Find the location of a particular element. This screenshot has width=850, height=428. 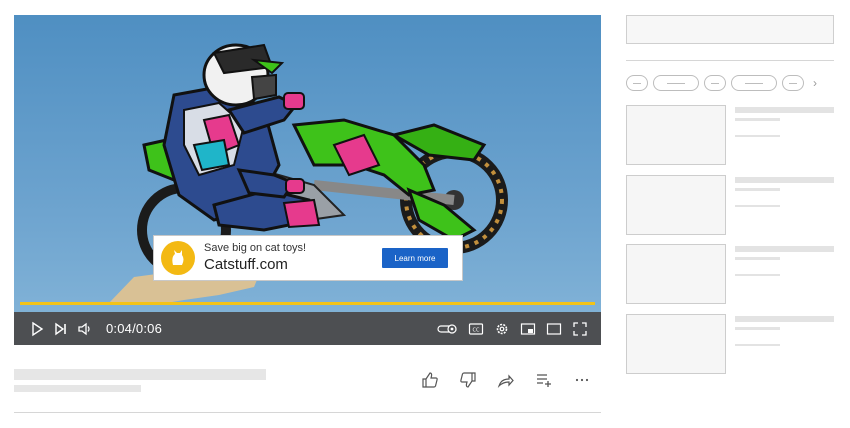

sidebar-divider is located at coordinates (730, 60).